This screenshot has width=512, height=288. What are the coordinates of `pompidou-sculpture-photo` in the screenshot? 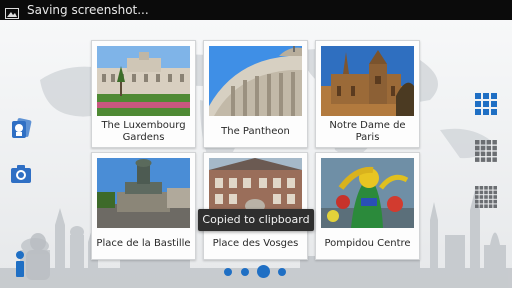 It's located at (367, 193).